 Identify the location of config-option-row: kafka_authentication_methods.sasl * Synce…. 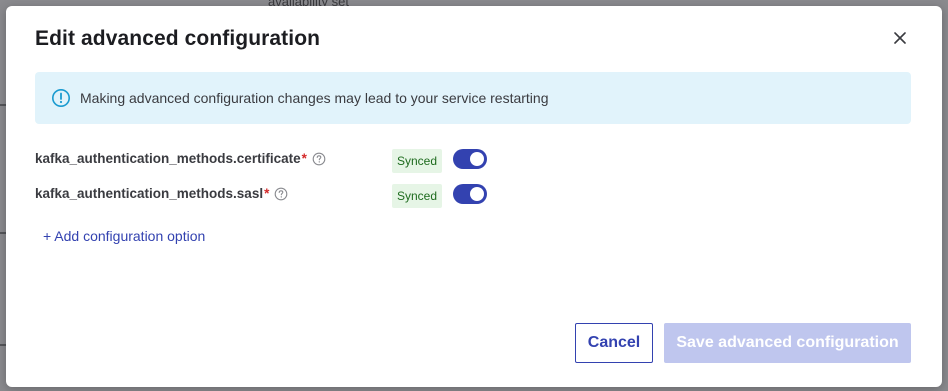
(275, 195).